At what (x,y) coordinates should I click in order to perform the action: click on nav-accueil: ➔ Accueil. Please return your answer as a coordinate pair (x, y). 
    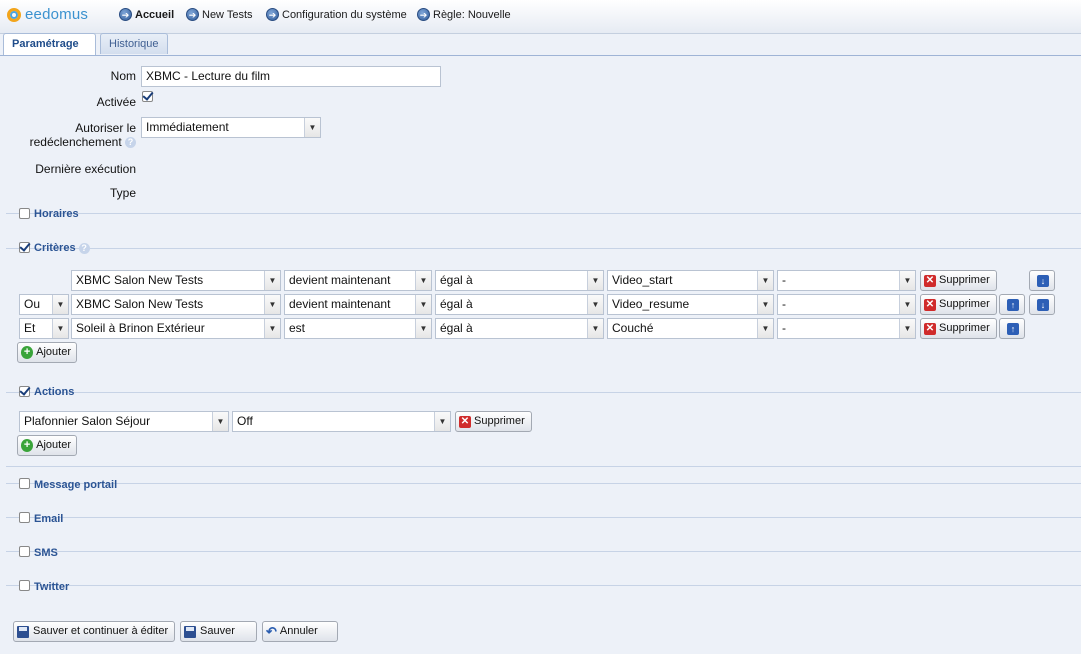
    Looking at the image, I should click on (146, 14).